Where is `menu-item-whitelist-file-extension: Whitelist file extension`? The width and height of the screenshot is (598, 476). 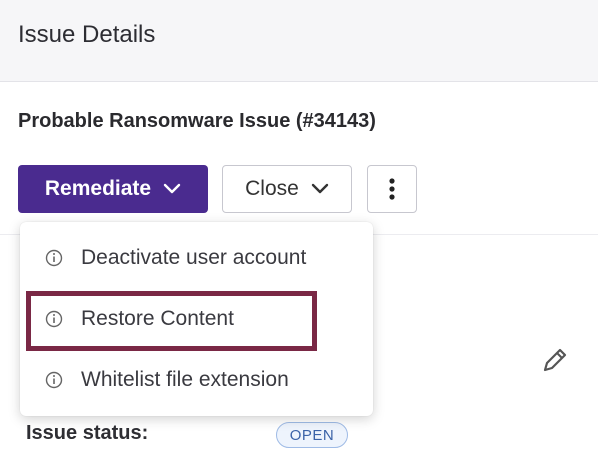
menu-item-whitelist-file-extension: Whitelist file extension is located at coordinates (196, 380).